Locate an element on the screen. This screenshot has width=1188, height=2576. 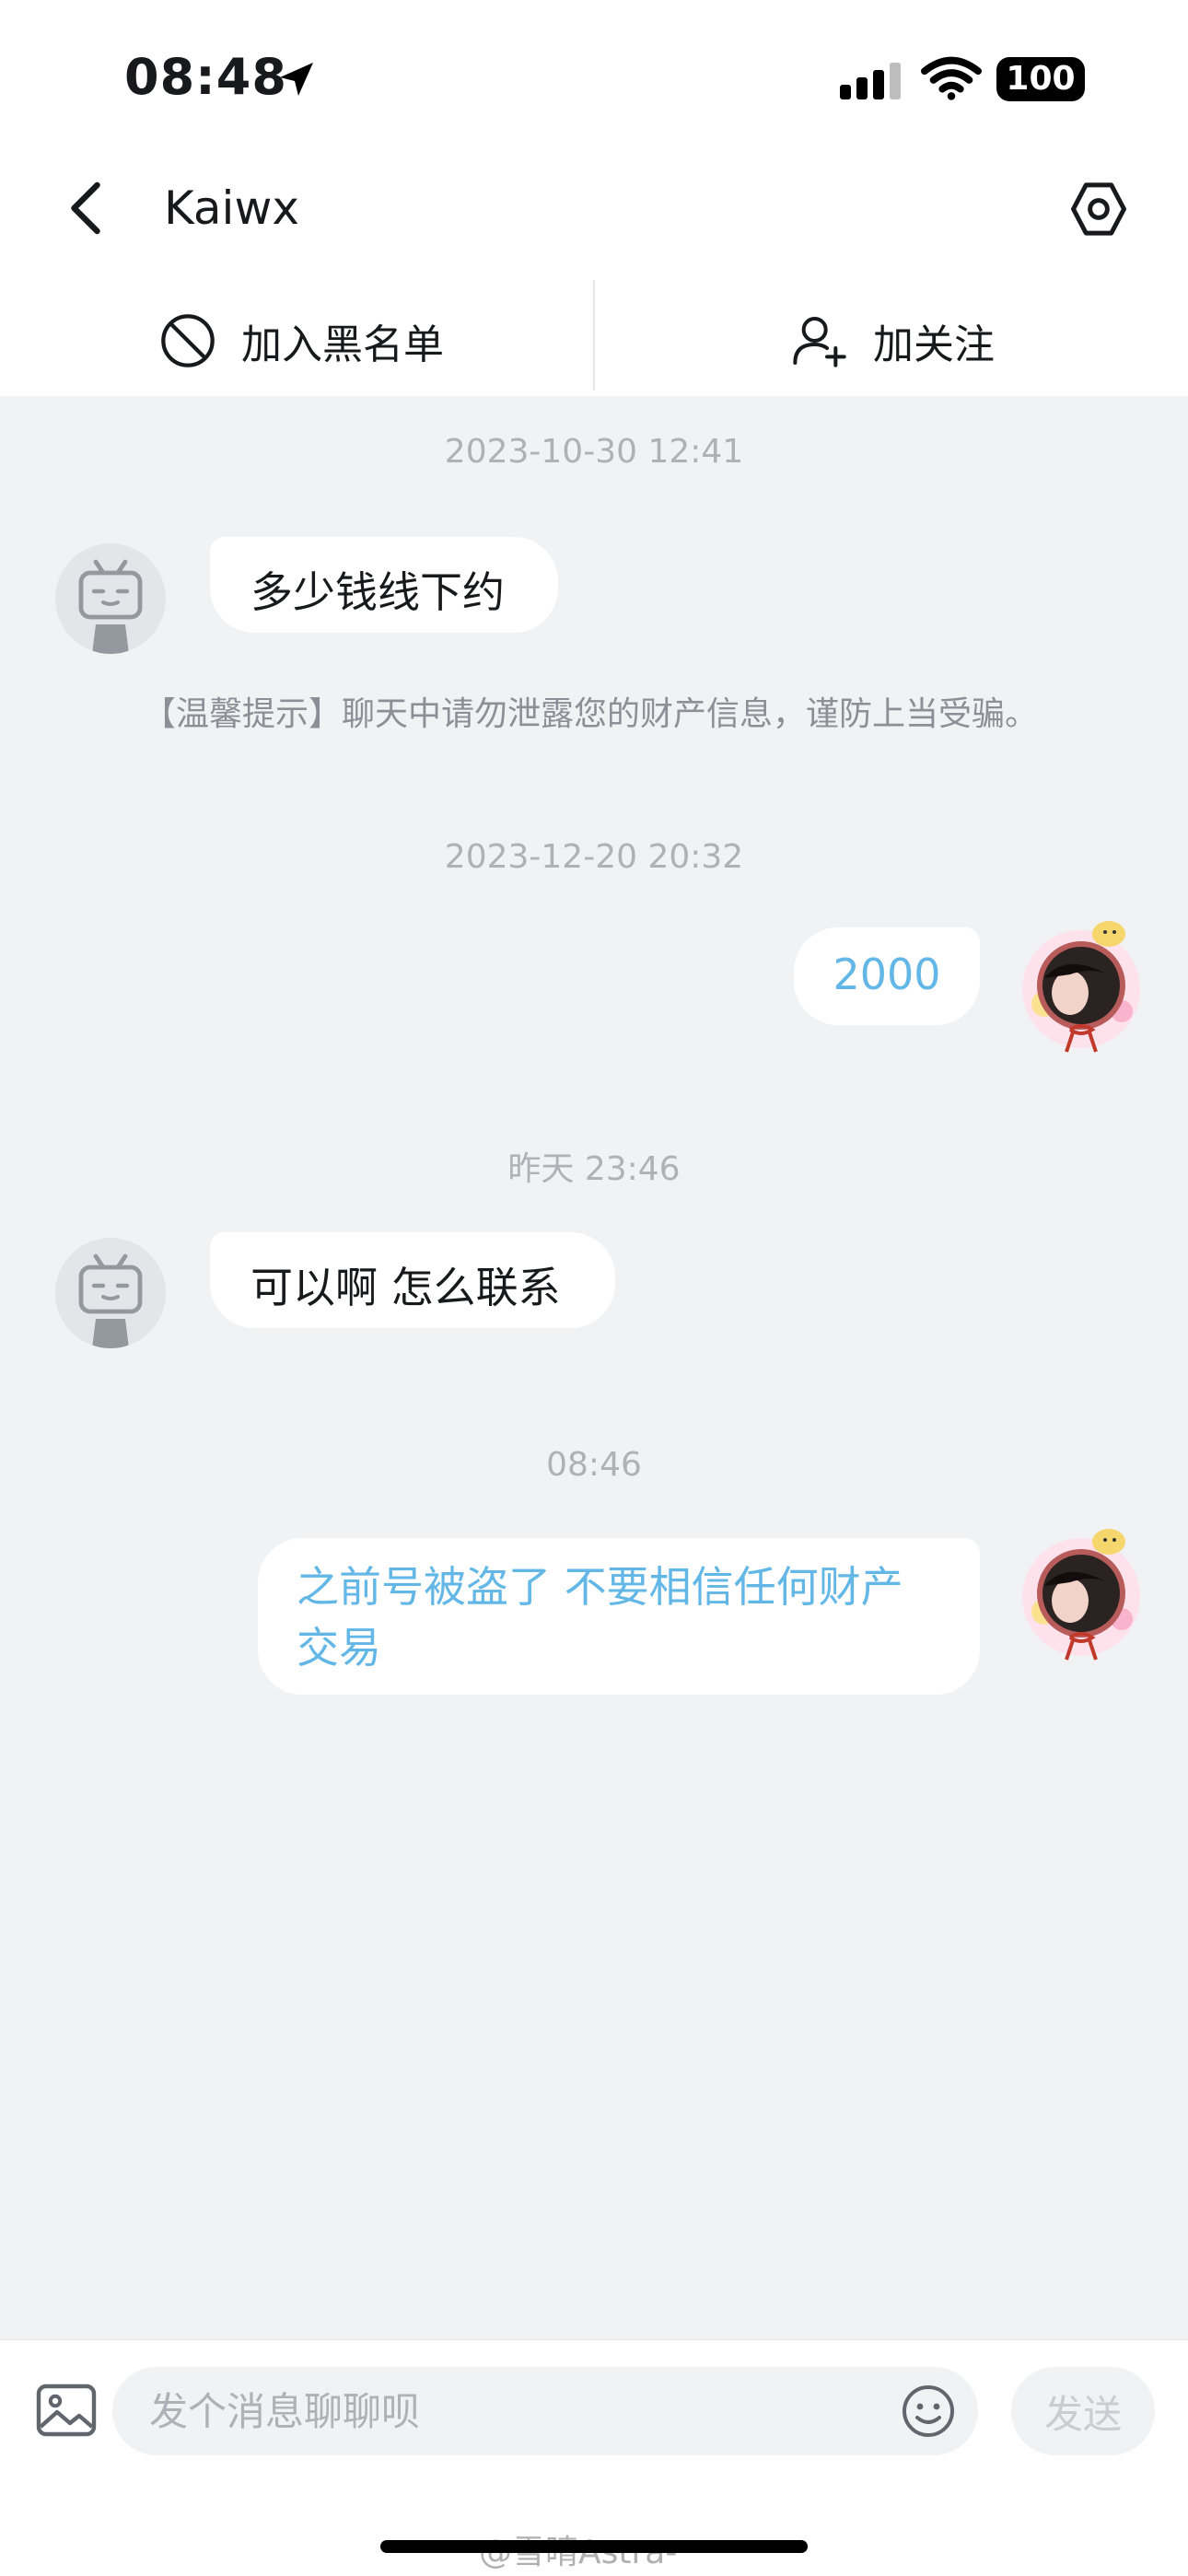
message-bubble-outgoing: 之前号被盗了 不要相信任何财产交易 is located at coordinates (619, 1616).